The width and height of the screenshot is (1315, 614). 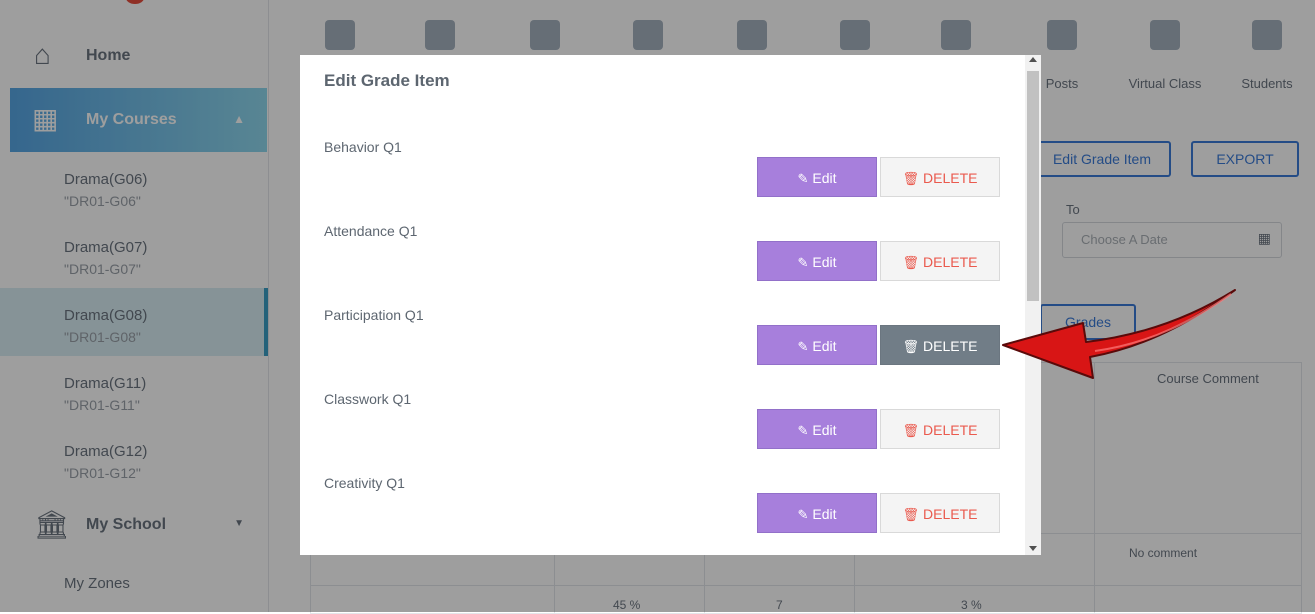 I want to click on grade-item-name: Classwork Q1, so click(x=368, y=399).